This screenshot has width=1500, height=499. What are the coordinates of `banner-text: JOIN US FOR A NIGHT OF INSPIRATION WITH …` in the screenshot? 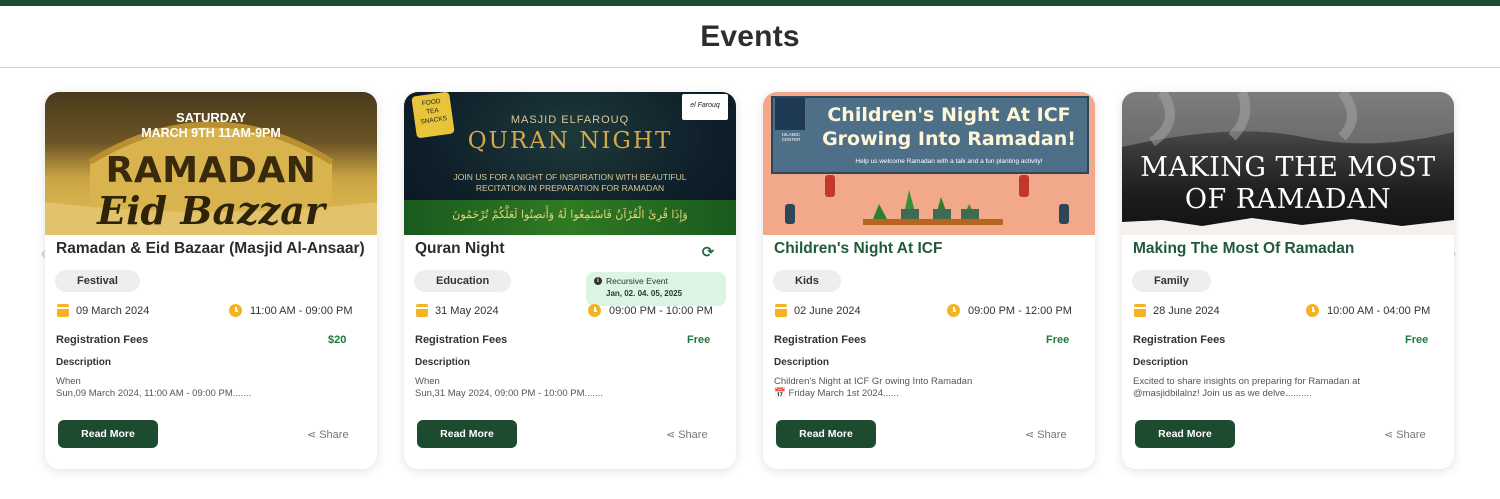 It's located at (570, 177).